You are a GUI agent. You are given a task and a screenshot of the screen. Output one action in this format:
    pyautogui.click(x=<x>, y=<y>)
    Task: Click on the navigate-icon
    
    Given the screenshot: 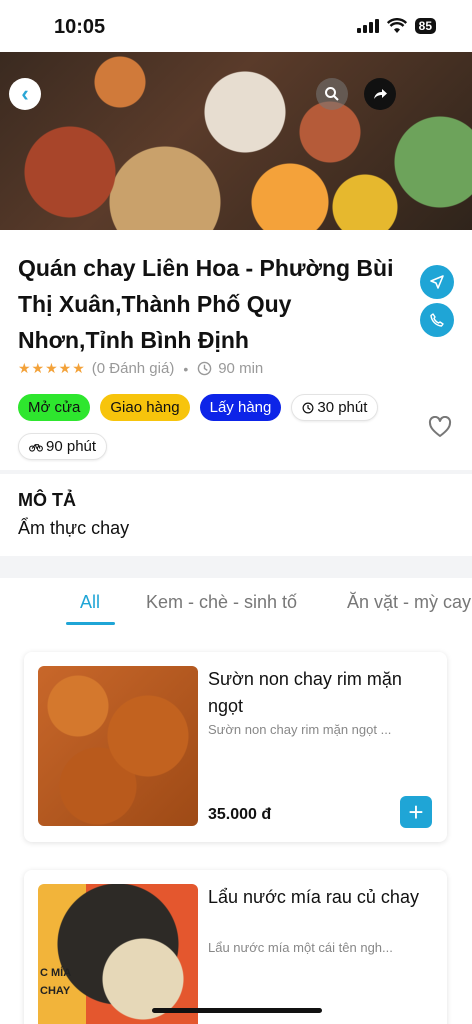 What is the action you would take?
    pyautogui.click(x=437, y=282)
    